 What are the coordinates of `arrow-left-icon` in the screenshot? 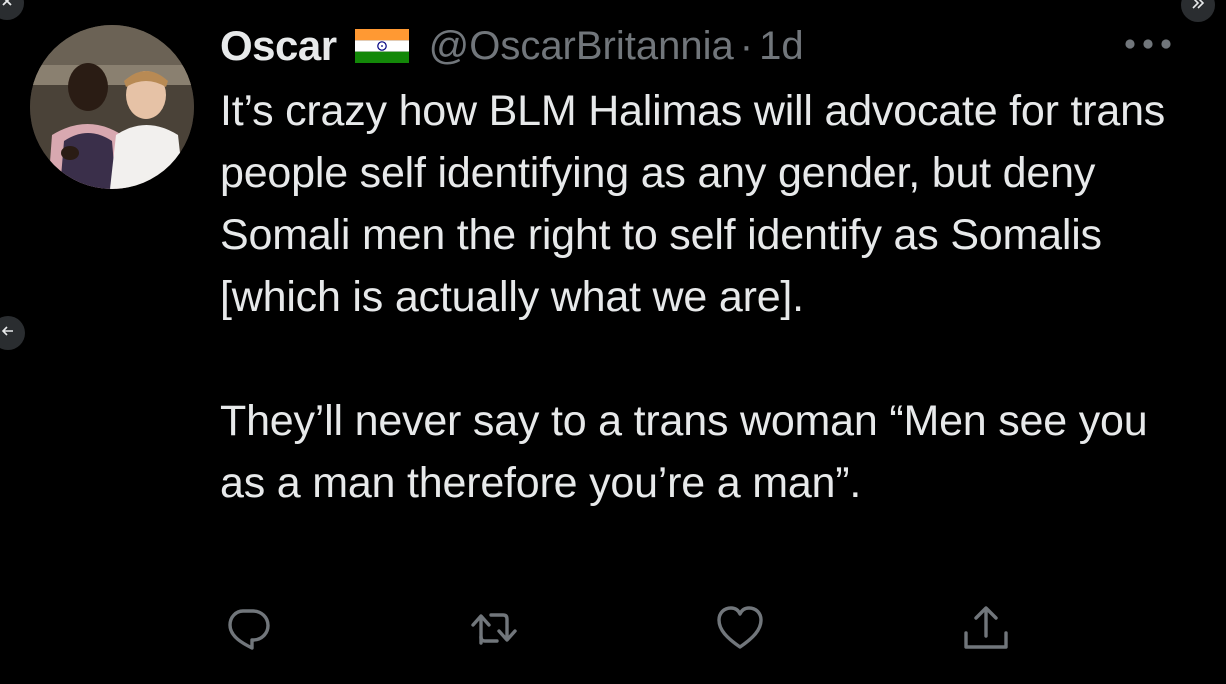 It's located at (8, 333).